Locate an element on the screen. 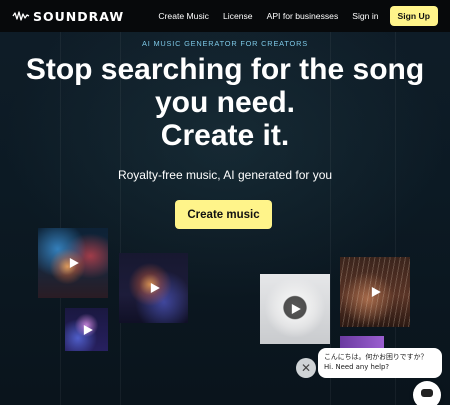 Image resolution: width=450 pixels, height=405 pixels. nav-link-create-music: Create Music is located at coordinates (183, 16).